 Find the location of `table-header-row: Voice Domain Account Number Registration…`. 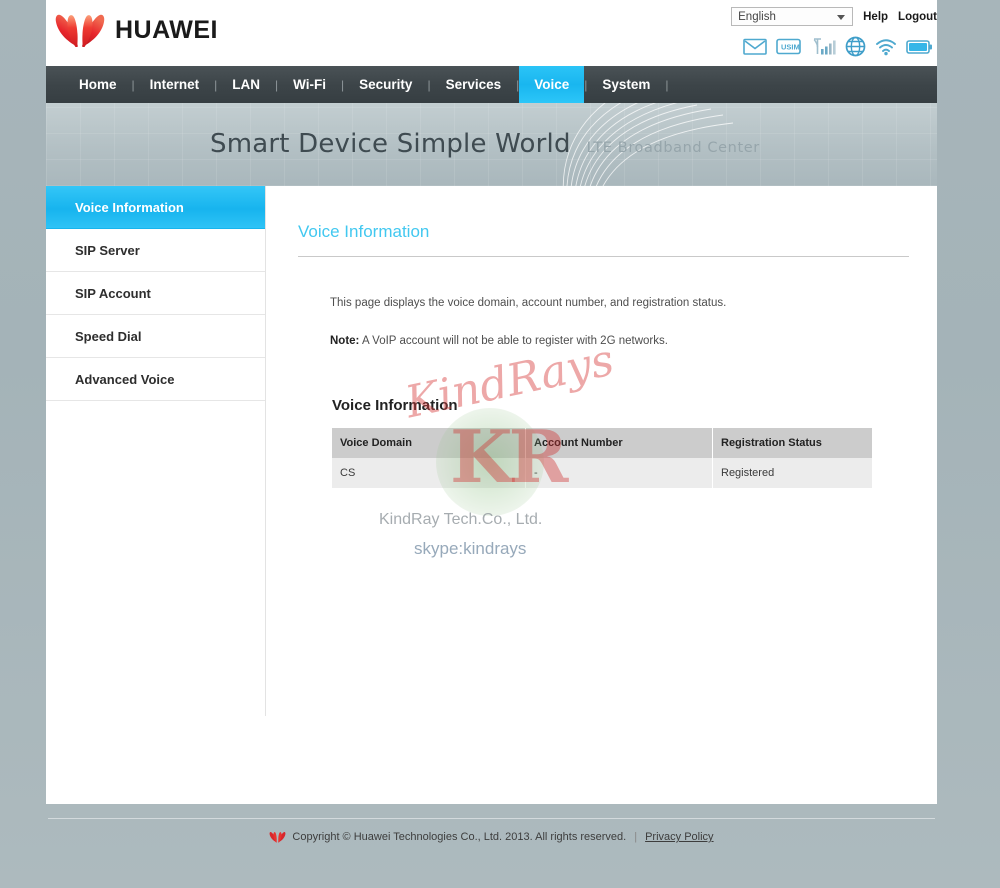

table-header-row: Voice Domain Account Number Registration… is located at coordinates (602, 443).